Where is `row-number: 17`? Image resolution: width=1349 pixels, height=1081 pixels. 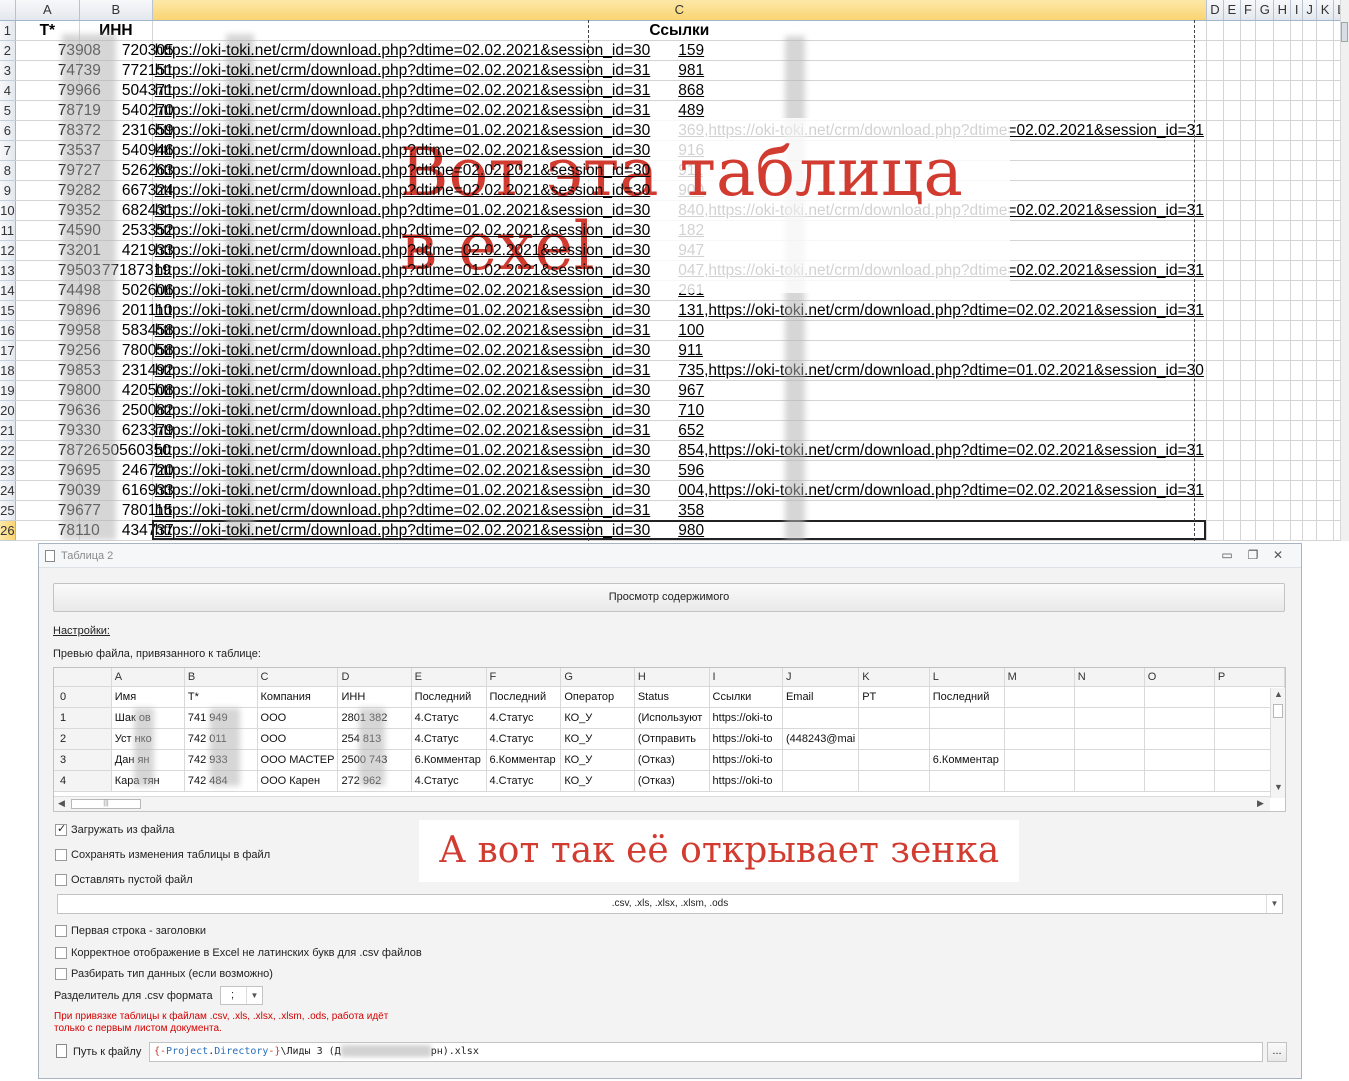
row-number: 17 is located at coordinates (8, 350).